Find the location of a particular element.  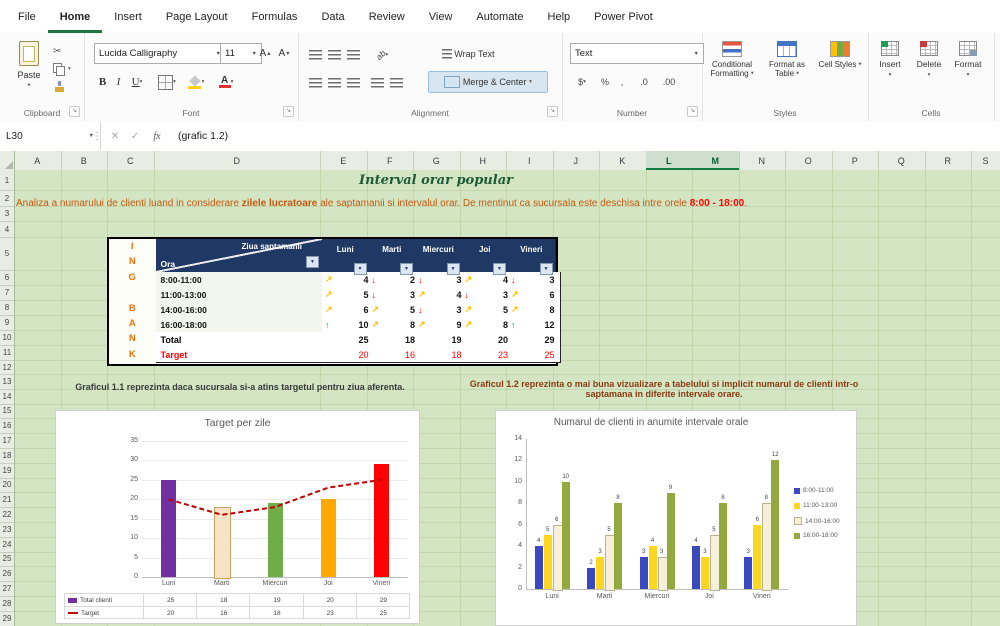

row-header-28: 28 is located at coordinates (7, 604).